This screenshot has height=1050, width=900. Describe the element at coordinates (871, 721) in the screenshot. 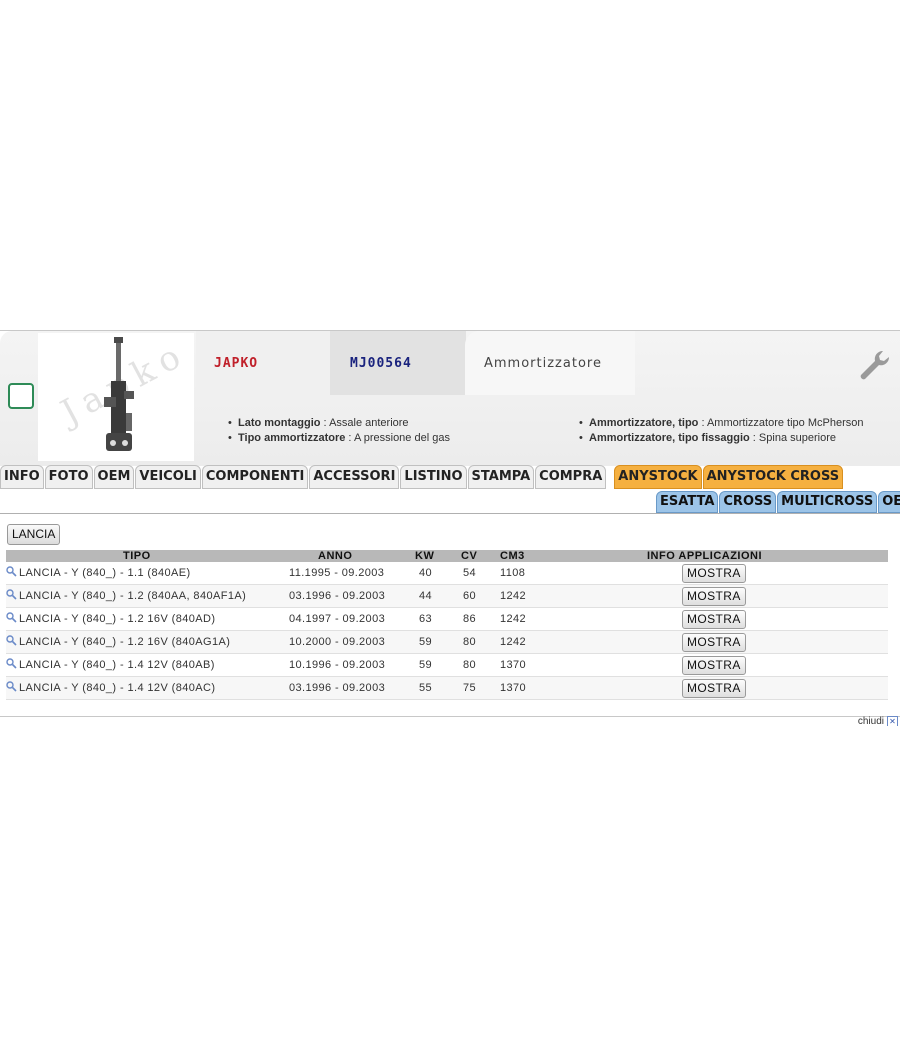

I see `close-label: chiudi` at that location.